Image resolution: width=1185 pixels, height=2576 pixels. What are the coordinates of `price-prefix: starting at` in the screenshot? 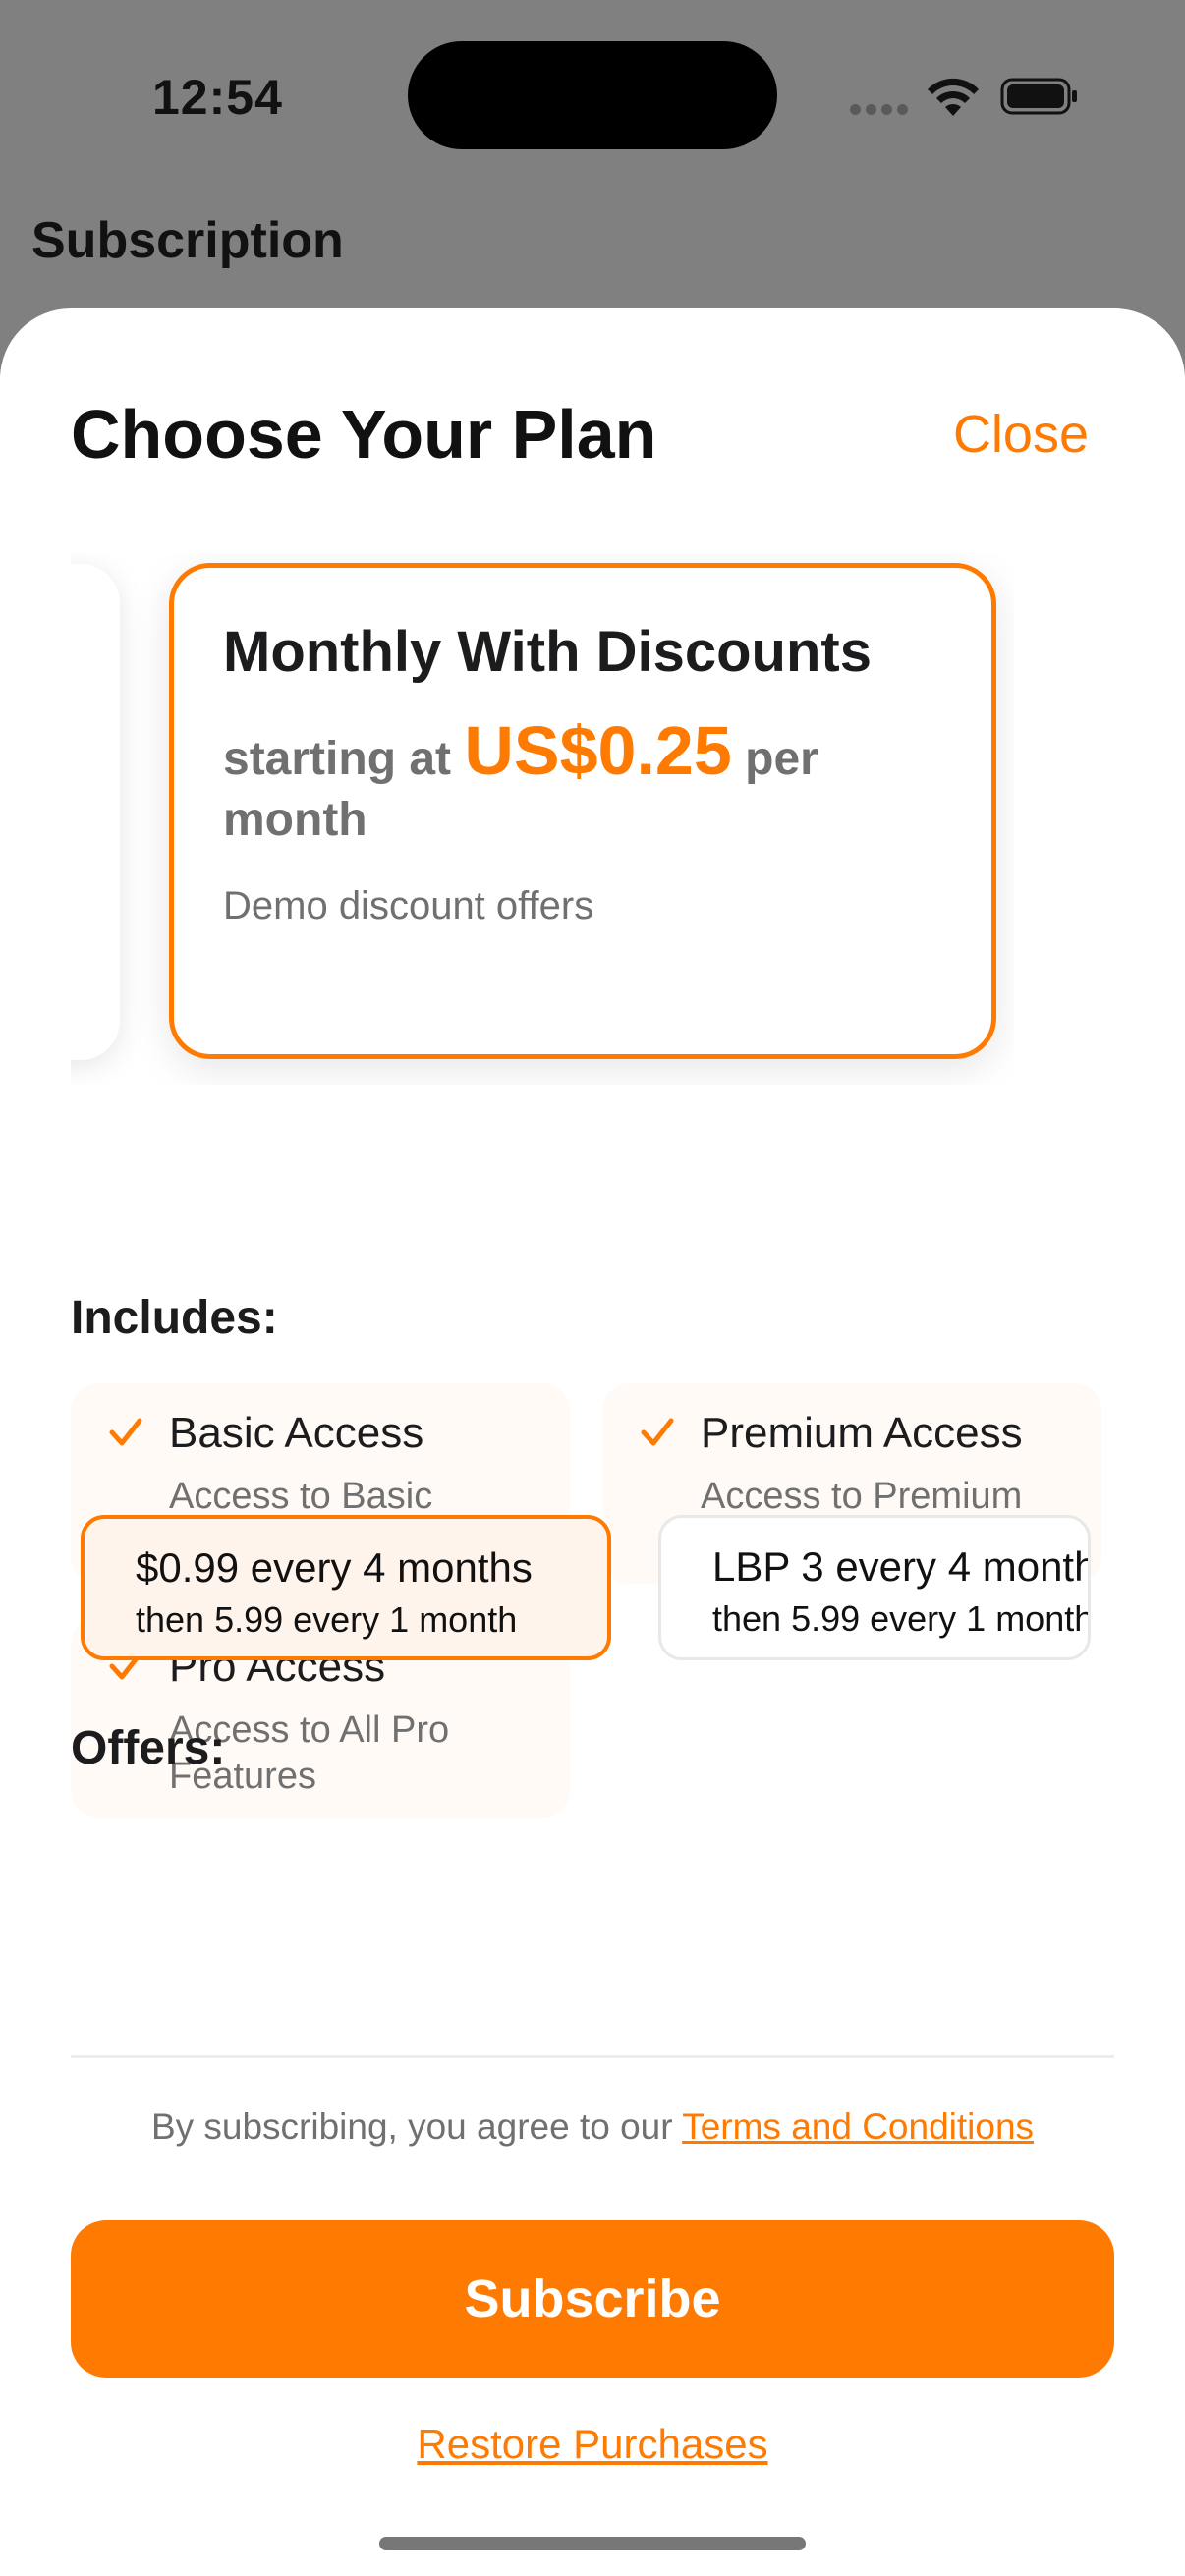 It's located at (338, 759).